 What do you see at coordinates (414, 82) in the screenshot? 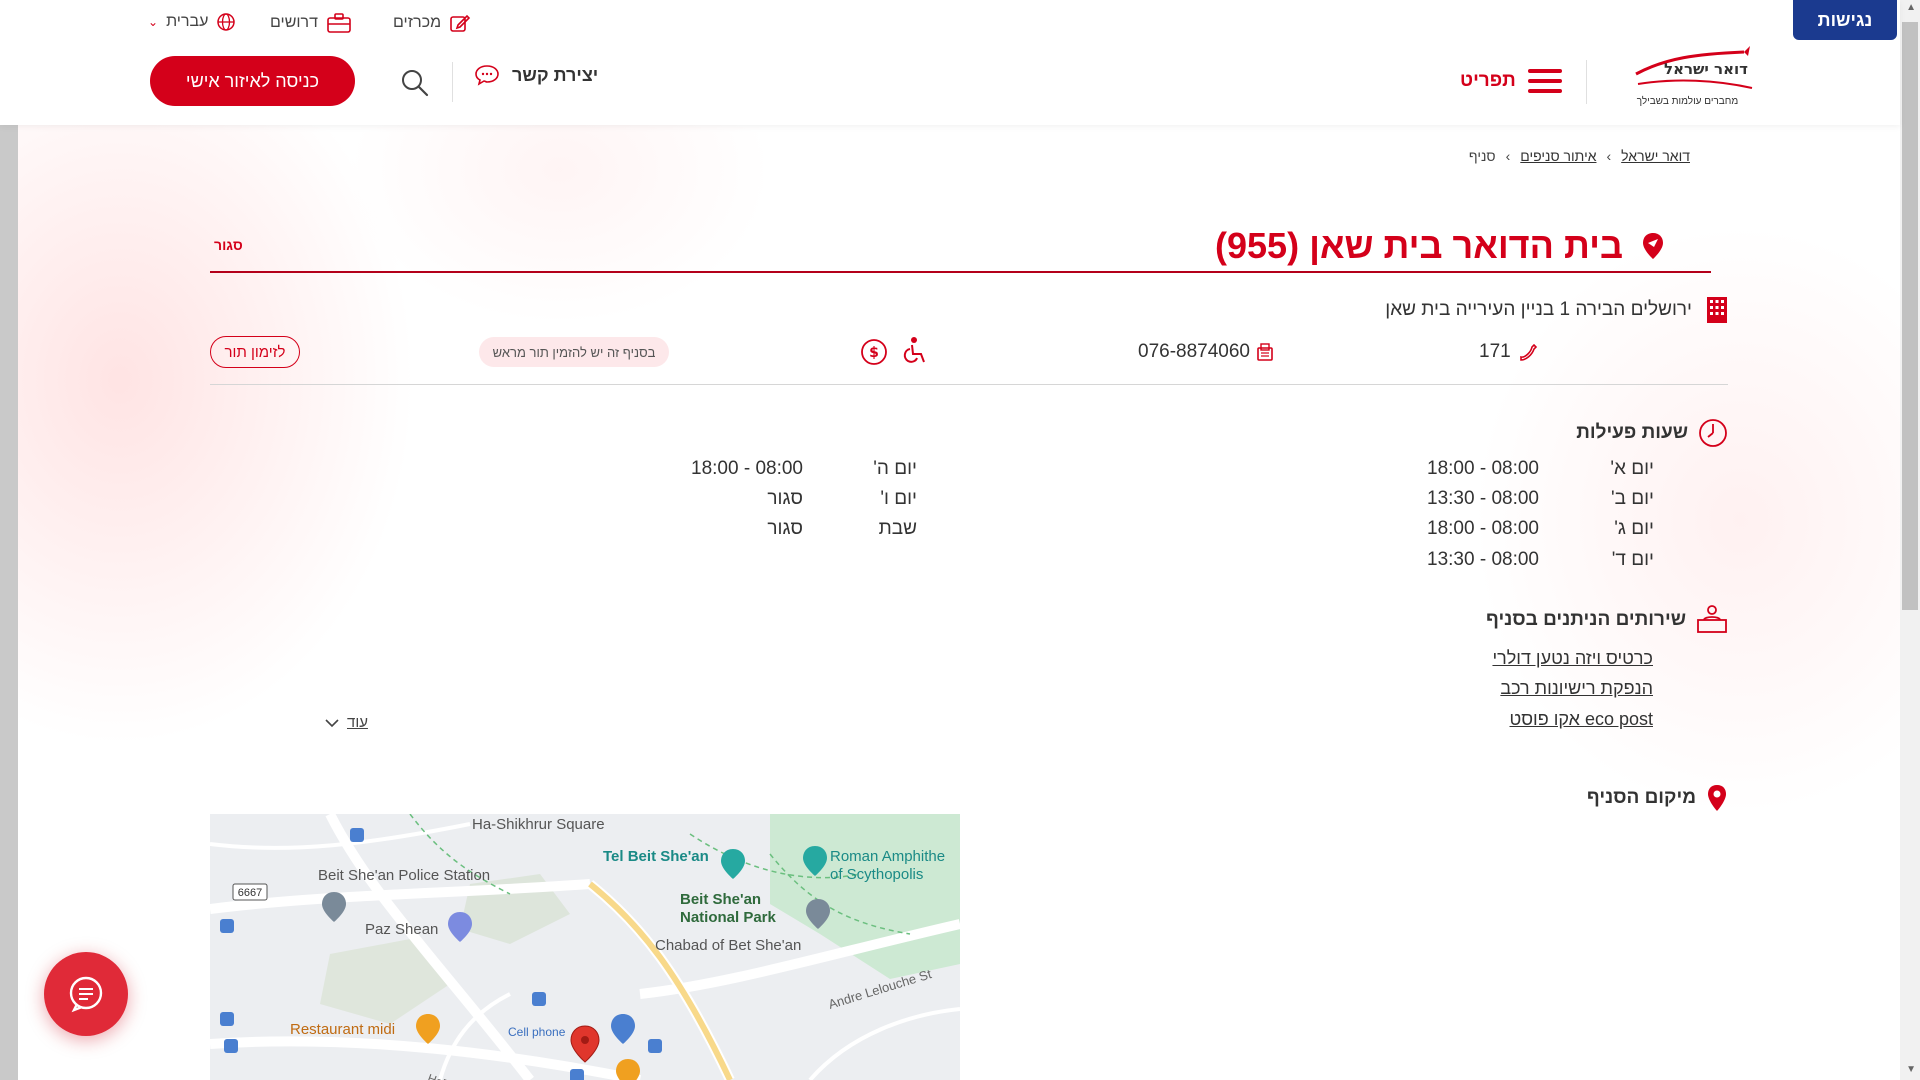
I see `search-icon` at bounding box center [414, 82].